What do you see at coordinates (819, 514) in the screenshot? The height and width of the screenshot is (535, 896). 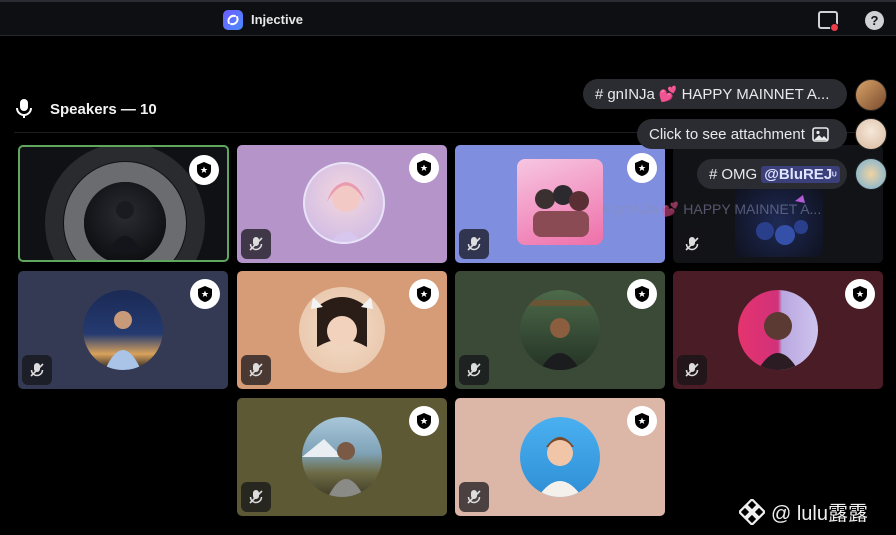 I see `watermark-text: @ lulu露露` at bounding box center [819, 514].